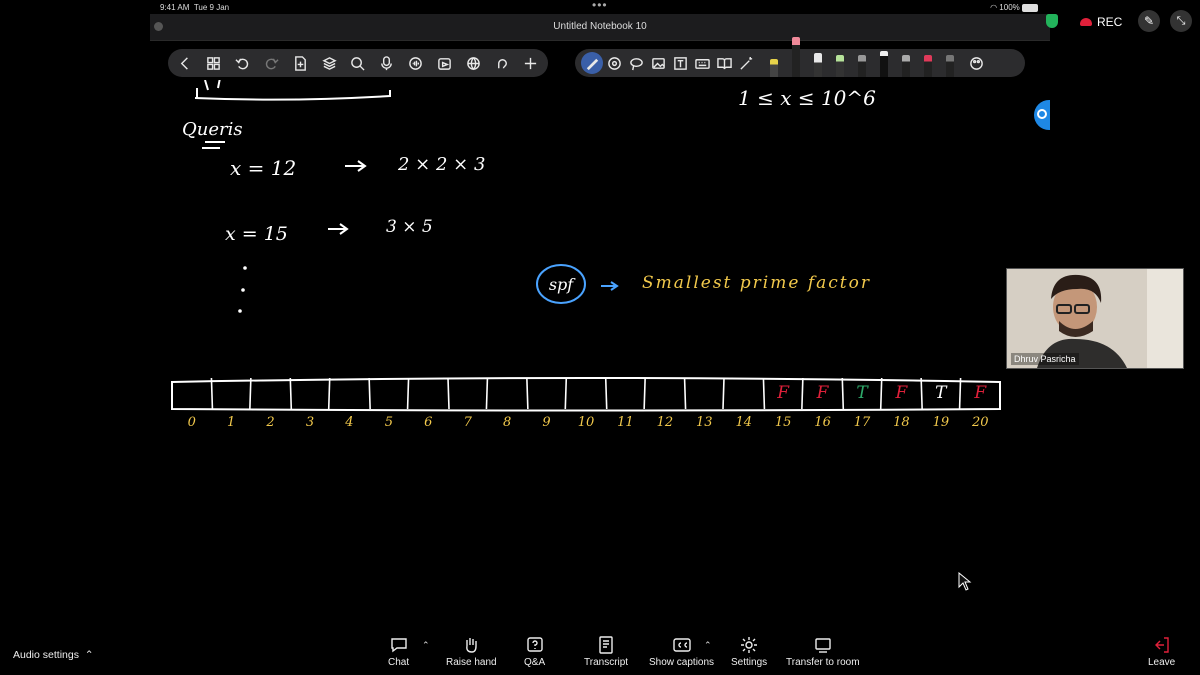  What do you see at coordinates (636, 63) in the screenshot?
I see `lasso-tool-icon` at bounding box center [636, 63].